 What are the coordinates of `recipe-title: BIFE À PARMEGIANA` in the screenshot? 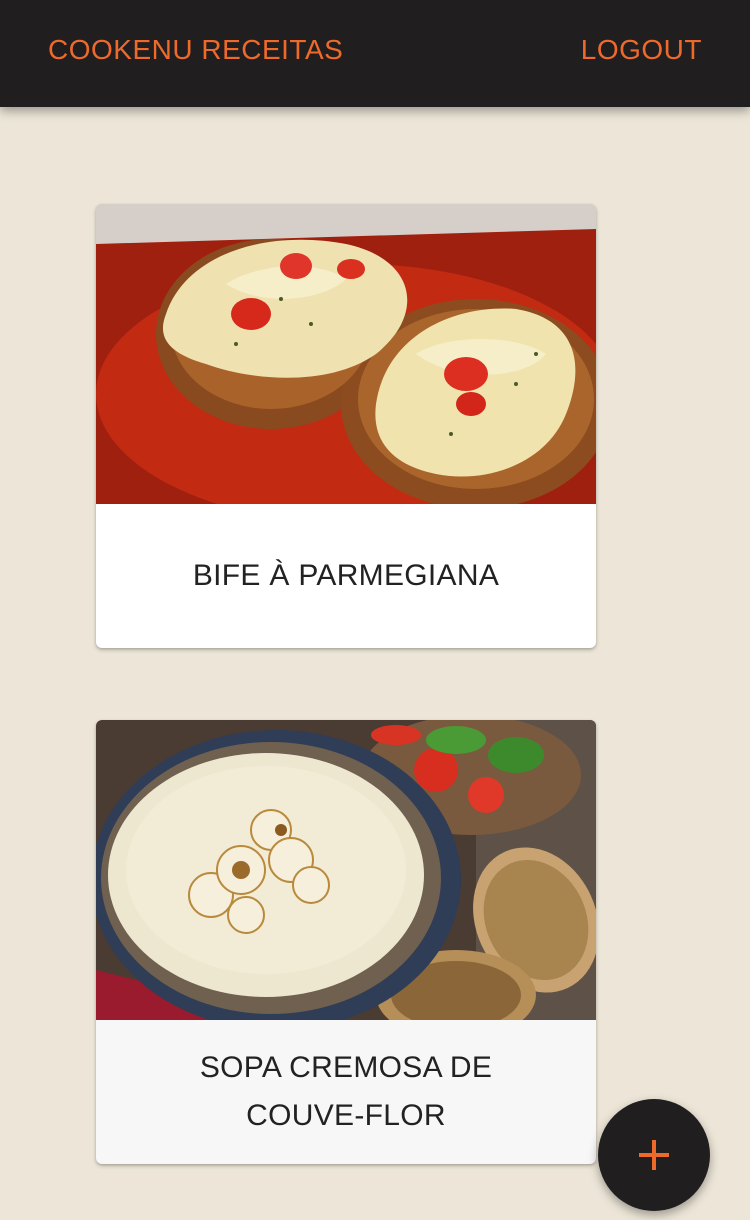 It's located at (346, 575).